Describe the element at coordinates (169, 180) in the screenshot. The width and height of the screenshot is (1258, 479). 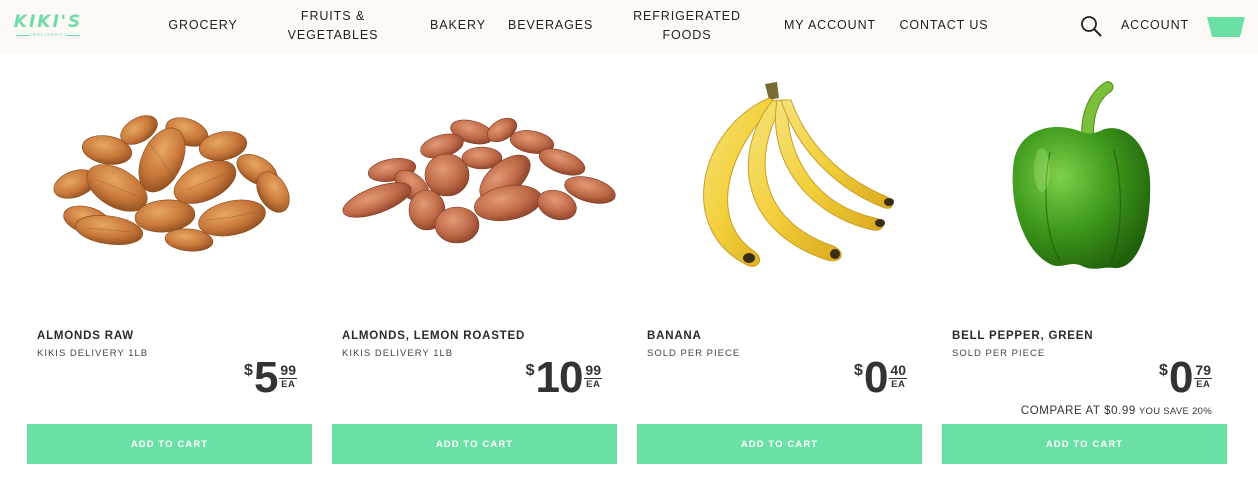
I see `product-image-almonds-raw` at that location.